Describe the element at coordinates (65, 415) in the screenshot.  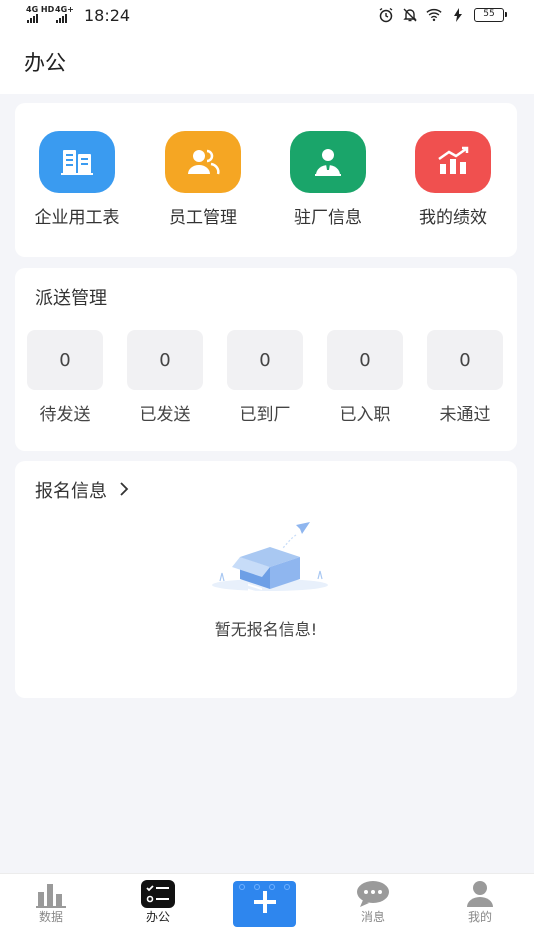
I see `dispatch-label: 待发送` at that location.